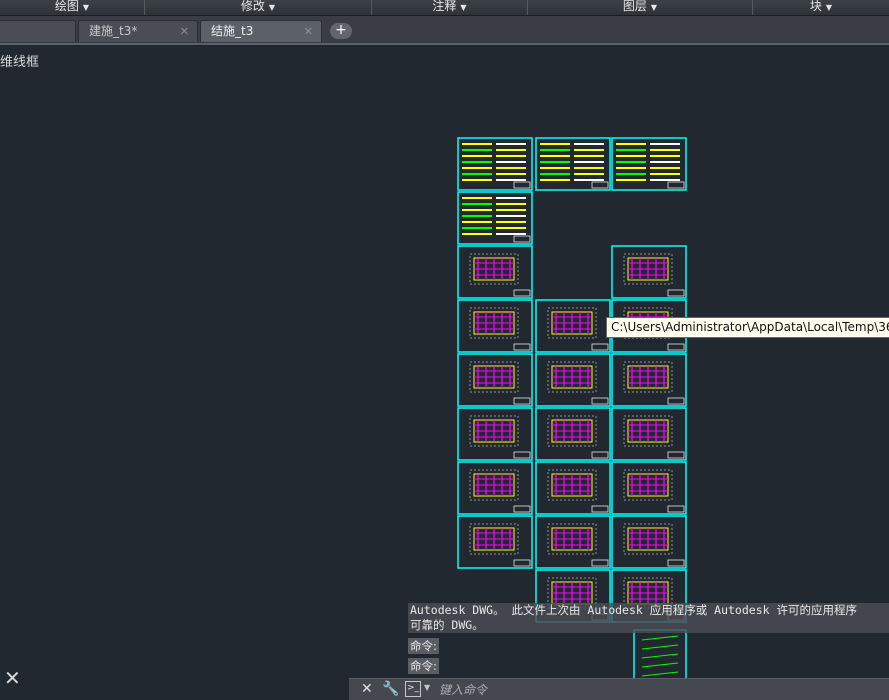 Image resolution: width=889 pixels, height=700 pixels. Describe the element at coordinates (427, 687) in the screenshot. I see `dropdown-arrow-icon: ▼` at that location.